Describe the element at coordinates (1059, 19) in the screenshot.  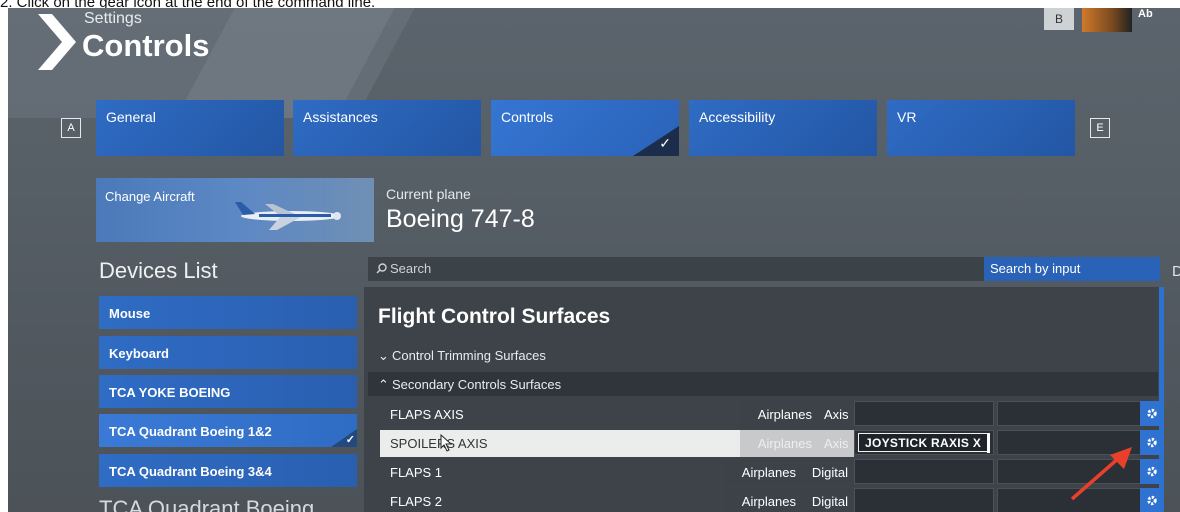
I see `key-hint-b: B` at that location.